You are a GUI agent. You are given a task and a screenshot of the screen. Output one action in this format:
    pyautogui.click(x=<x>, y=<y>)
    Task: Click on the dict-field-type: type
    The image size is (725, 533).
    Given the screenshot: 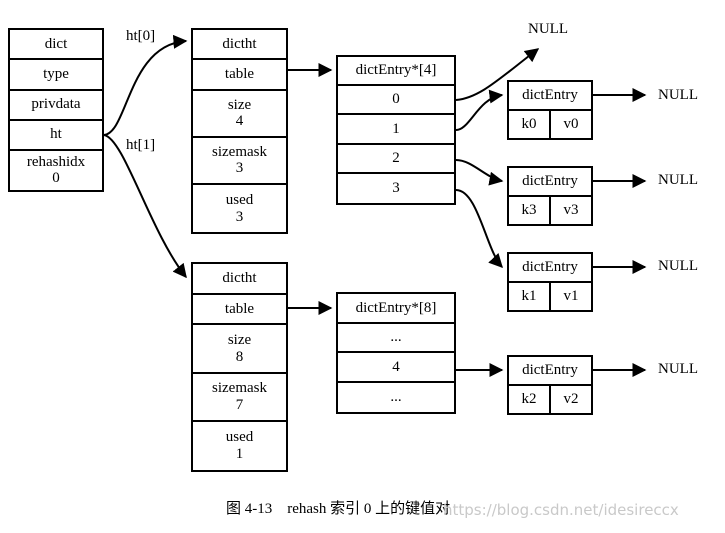 What is the action you would take?
    pyautogui.click(x=56, y=75)
    